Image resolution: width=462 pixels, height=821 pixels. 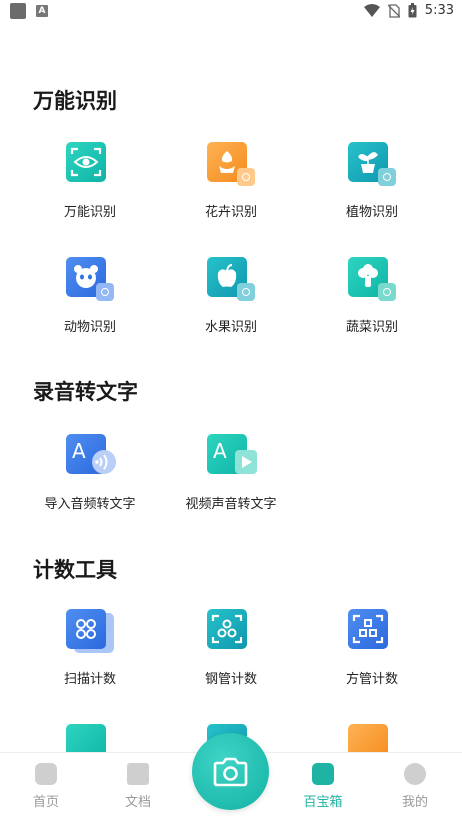 What do you see at coordinates (18, 11) in the screenshot?
I see `notification-square-icon` at bounding box center [18, 11].